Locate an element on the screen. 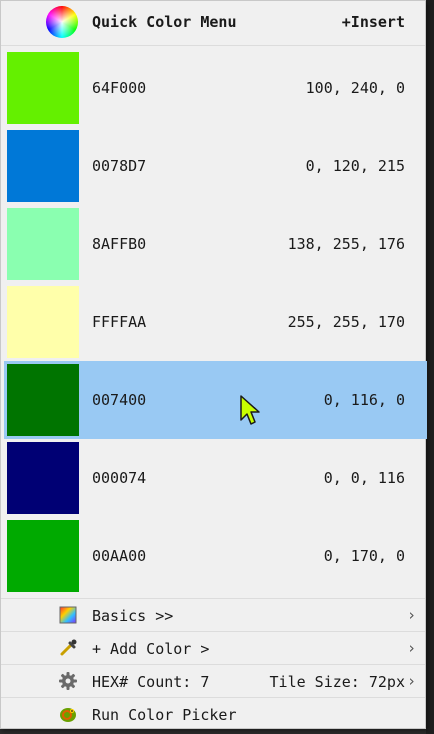 This screenshot has height=734, width=434. add-color-label: + Add Color > is located at coordinates (151, 649).